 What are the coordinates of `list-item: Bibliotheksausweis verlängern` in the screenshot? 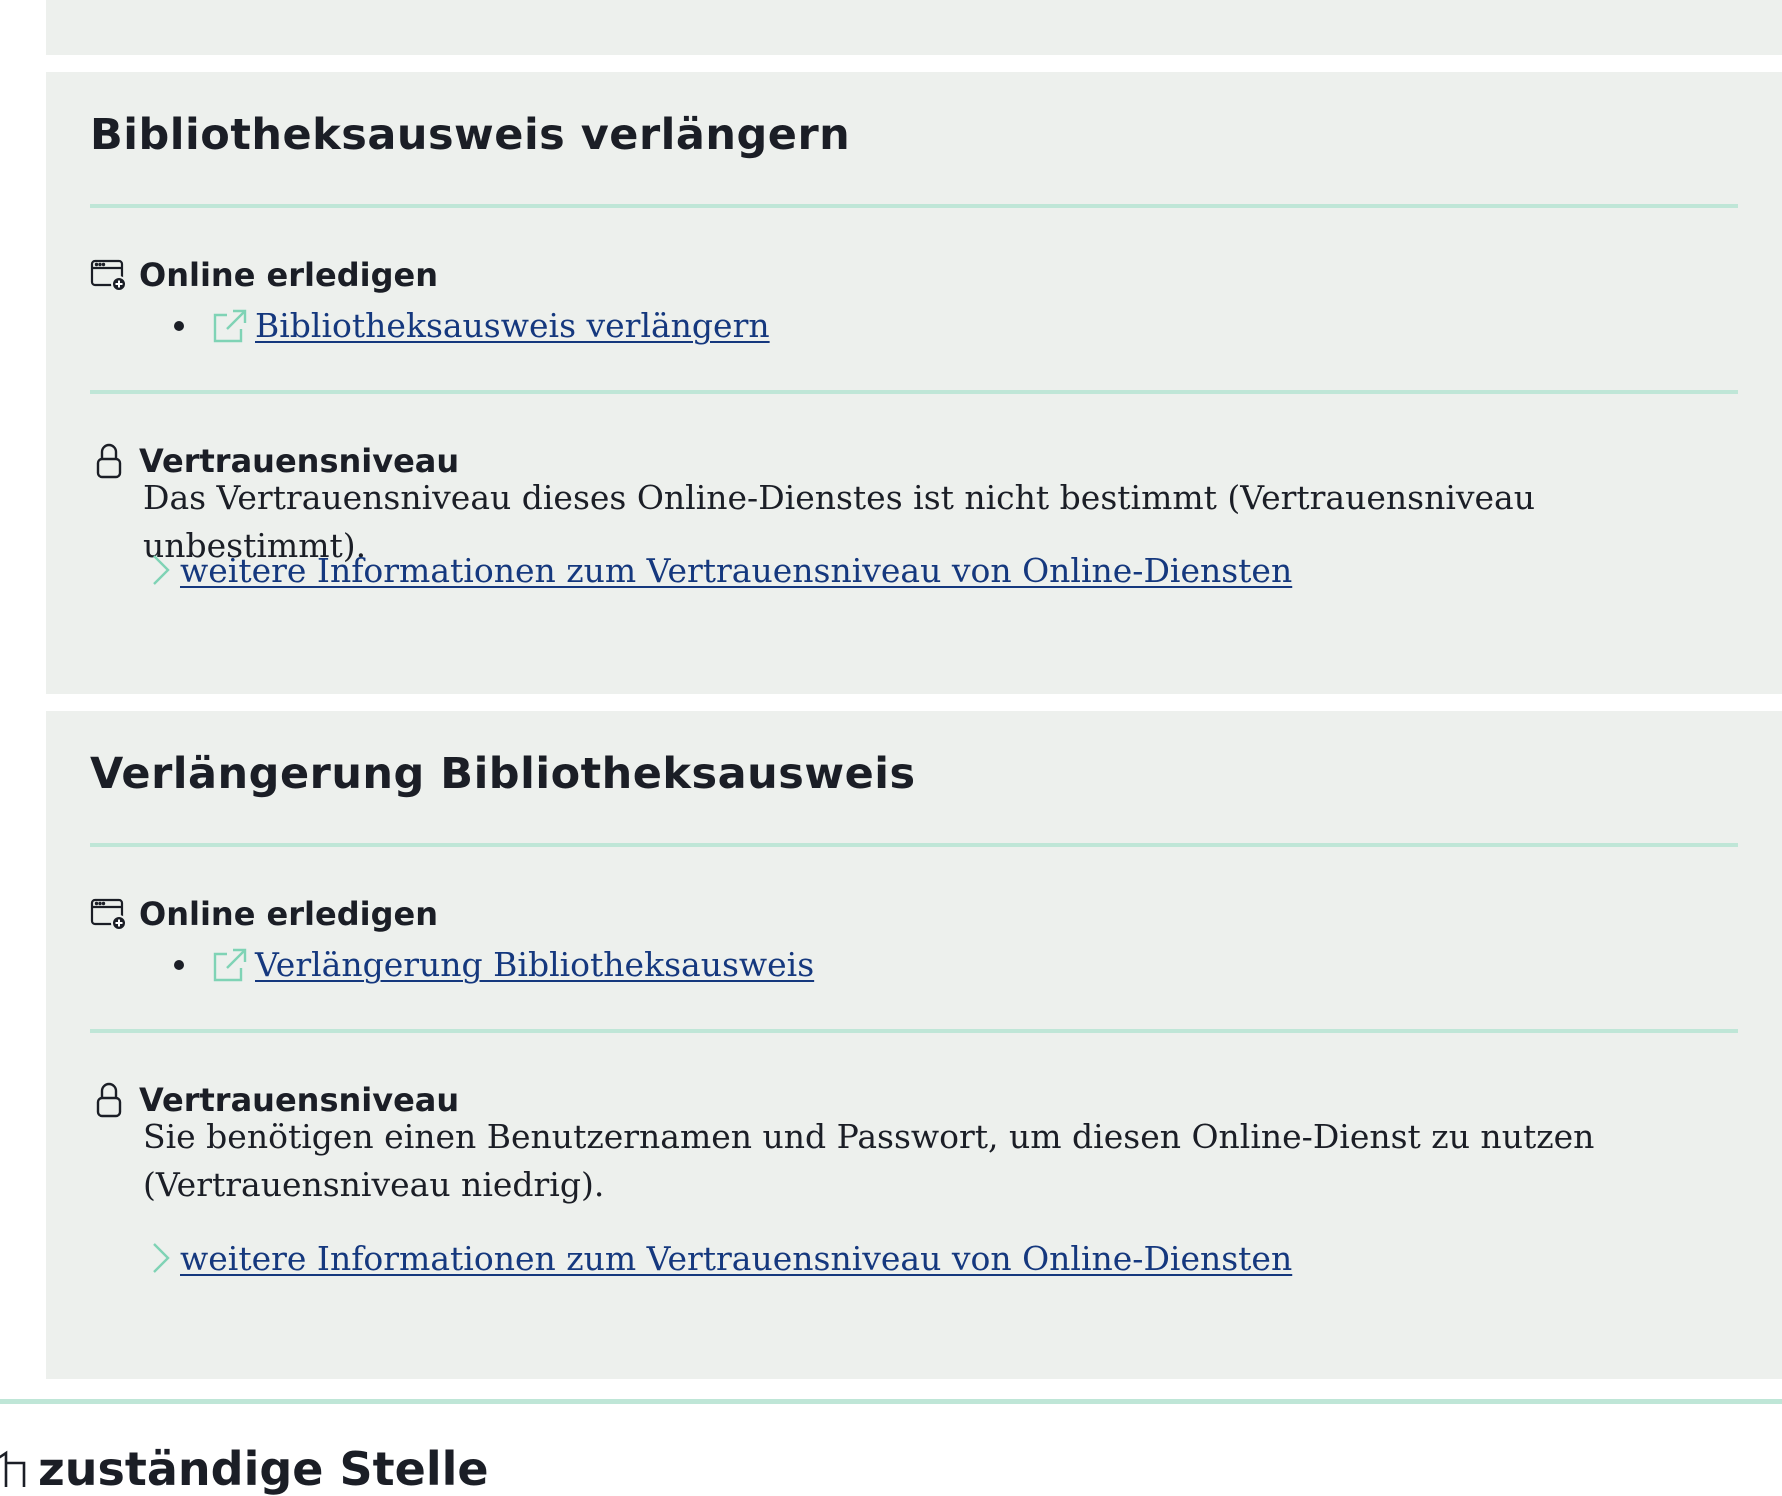 It's located at (472, 325).